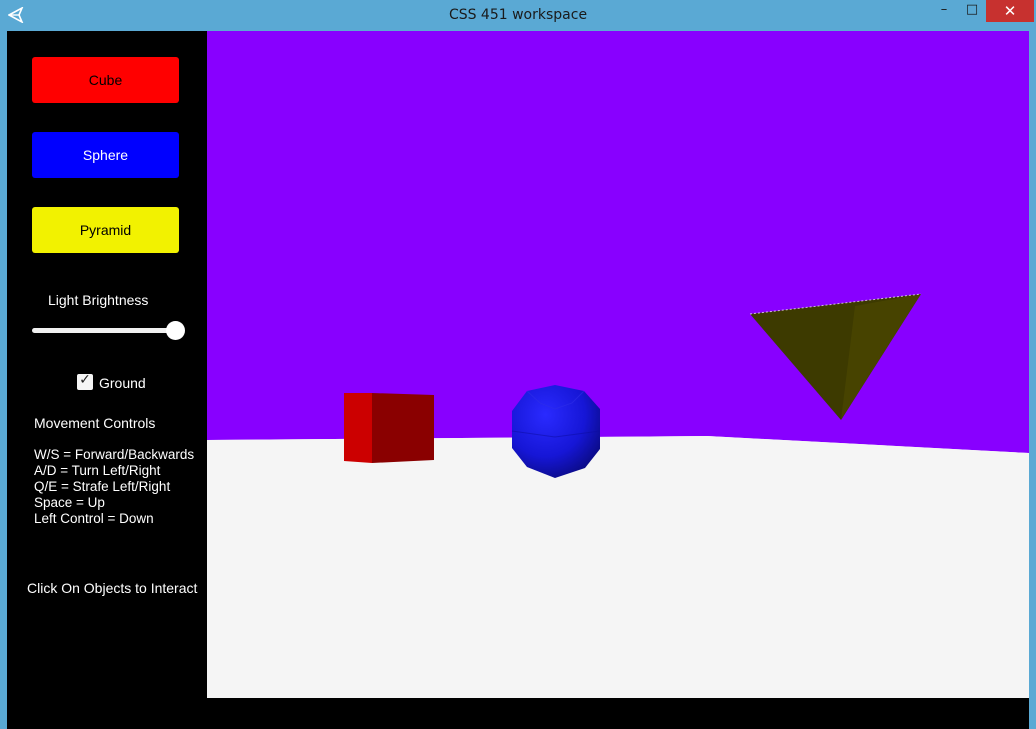 Image resolution: width=1036 pixels, height=729 pixels. Describe the element at coordinates (108, 330) in the screenshot. I see `light-brightness-slider` at that location.